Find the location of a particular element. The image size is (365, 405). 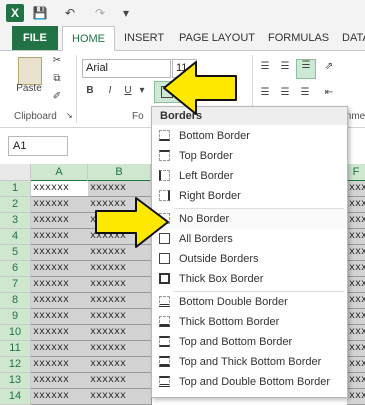

underline-dropdown-icon: ▾ is located at coordinates (142, 90).